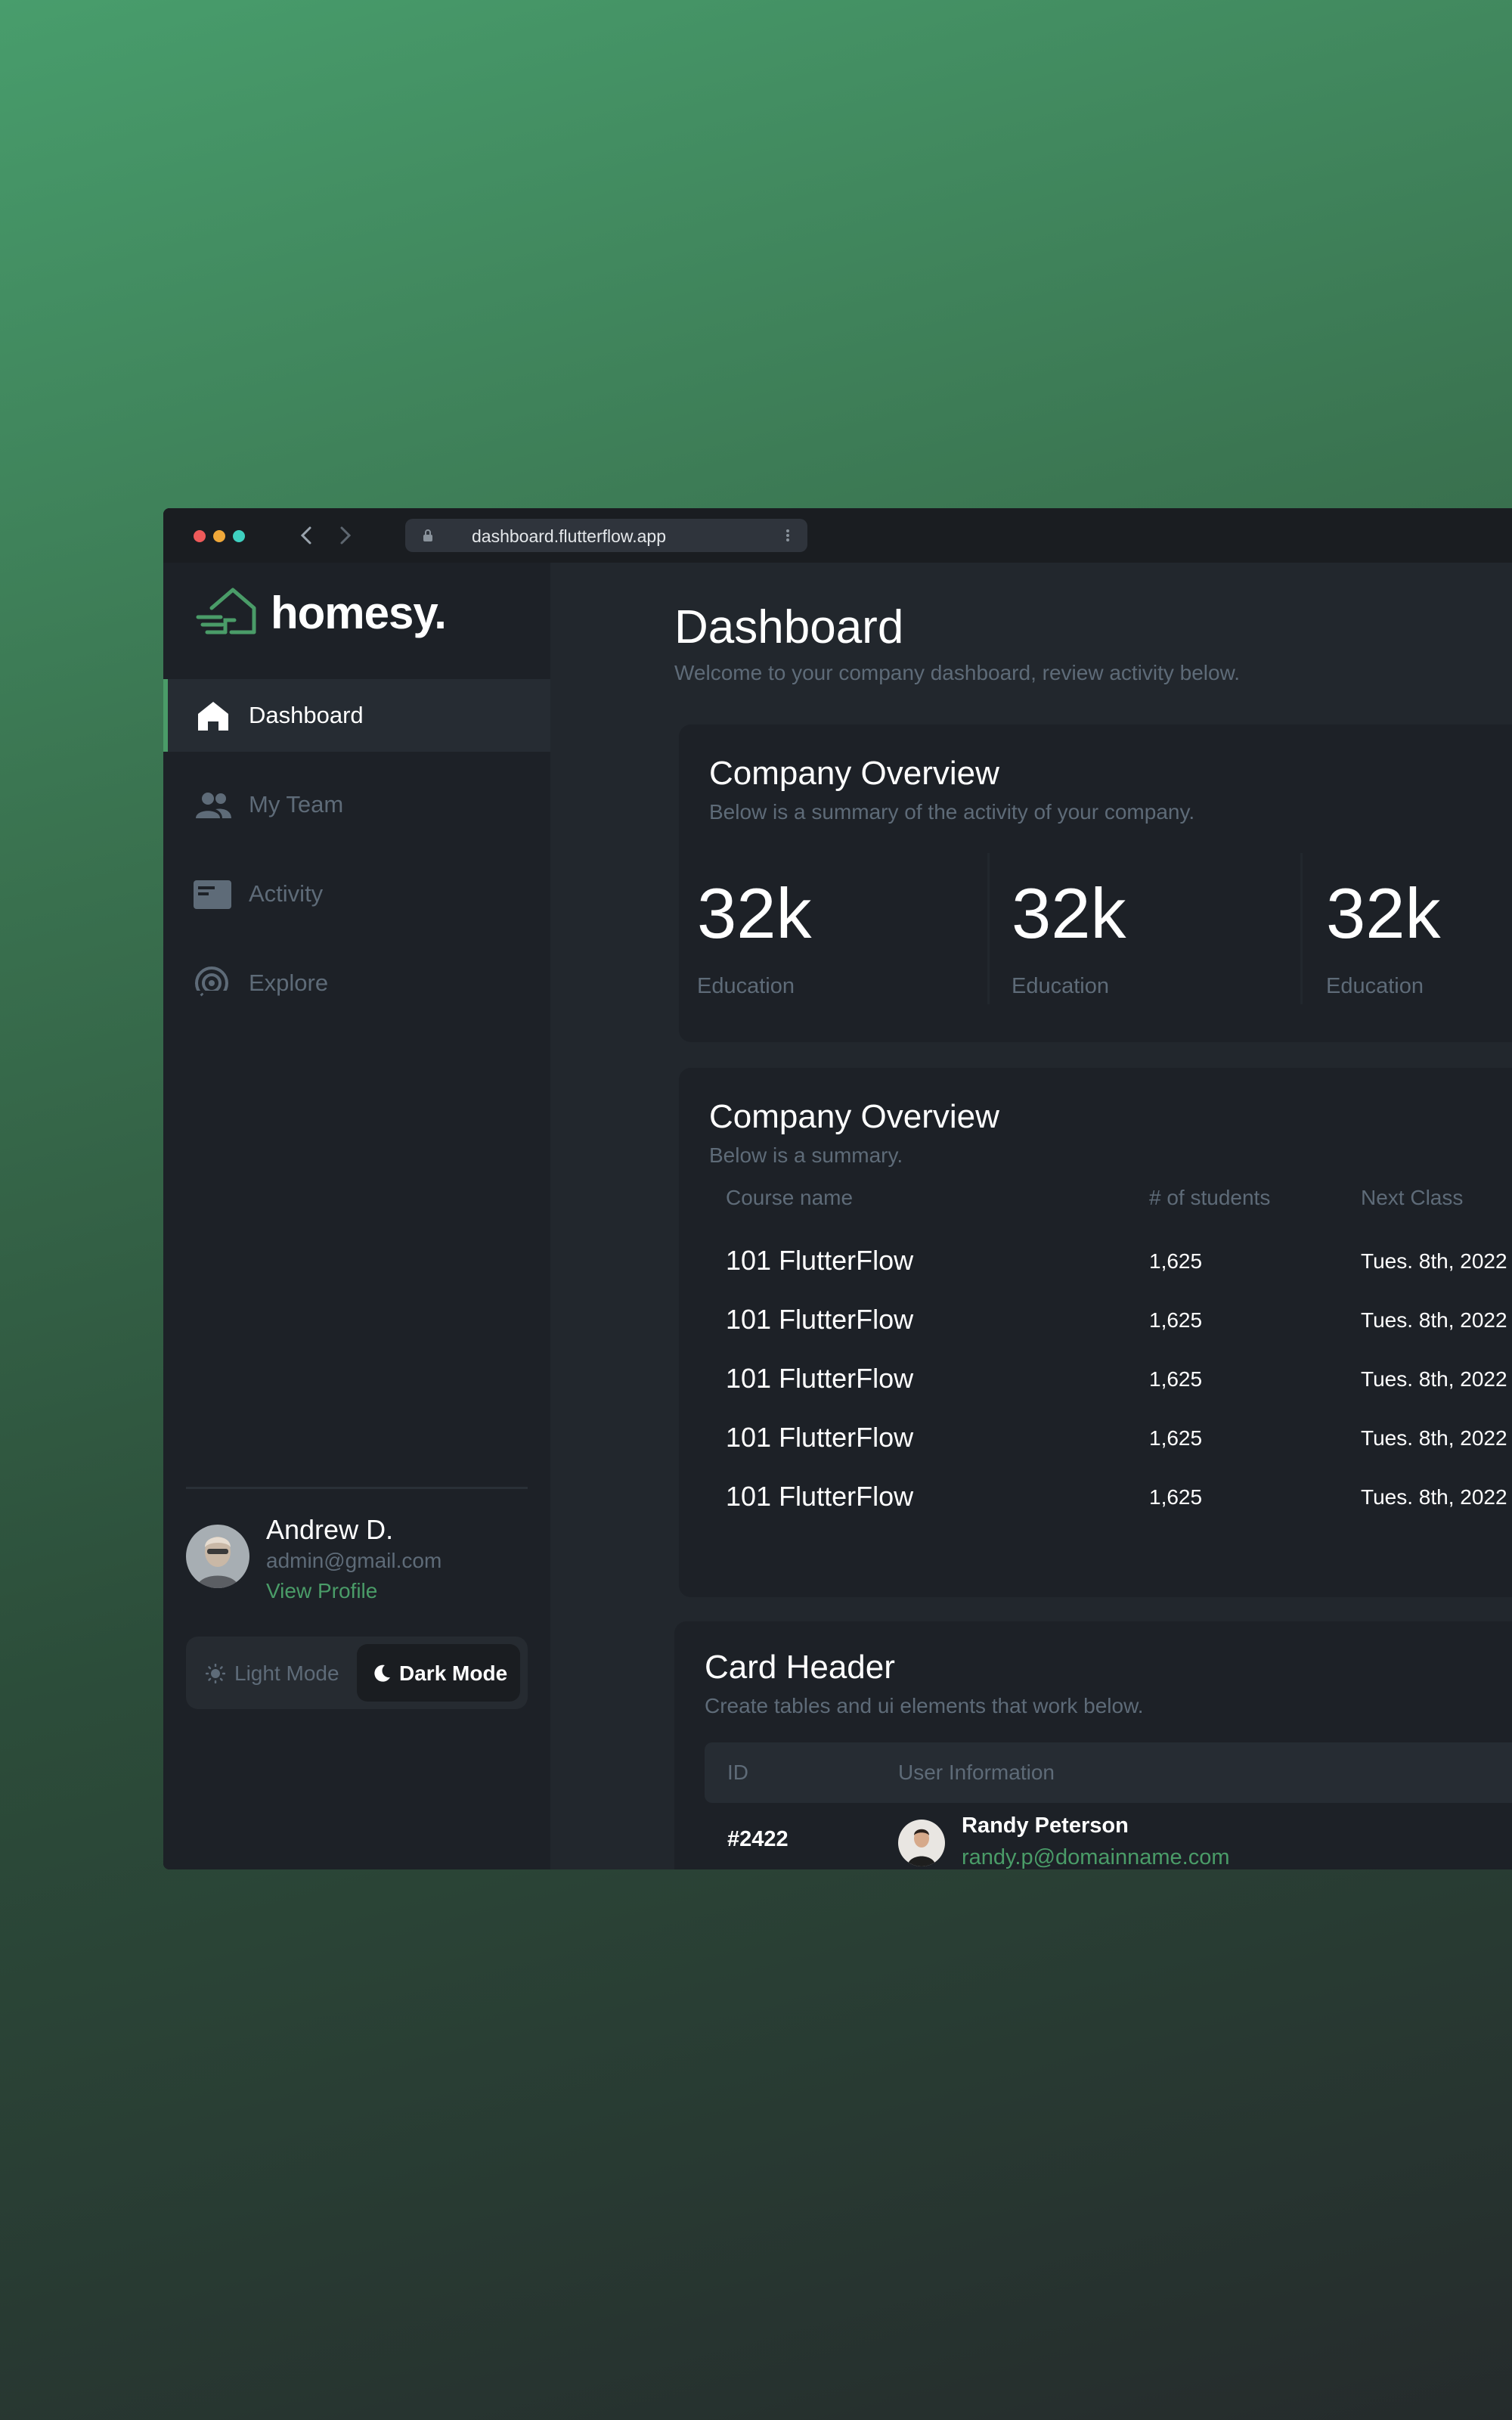  I want to click on column-header-course: Course name, so click(790, 1197).